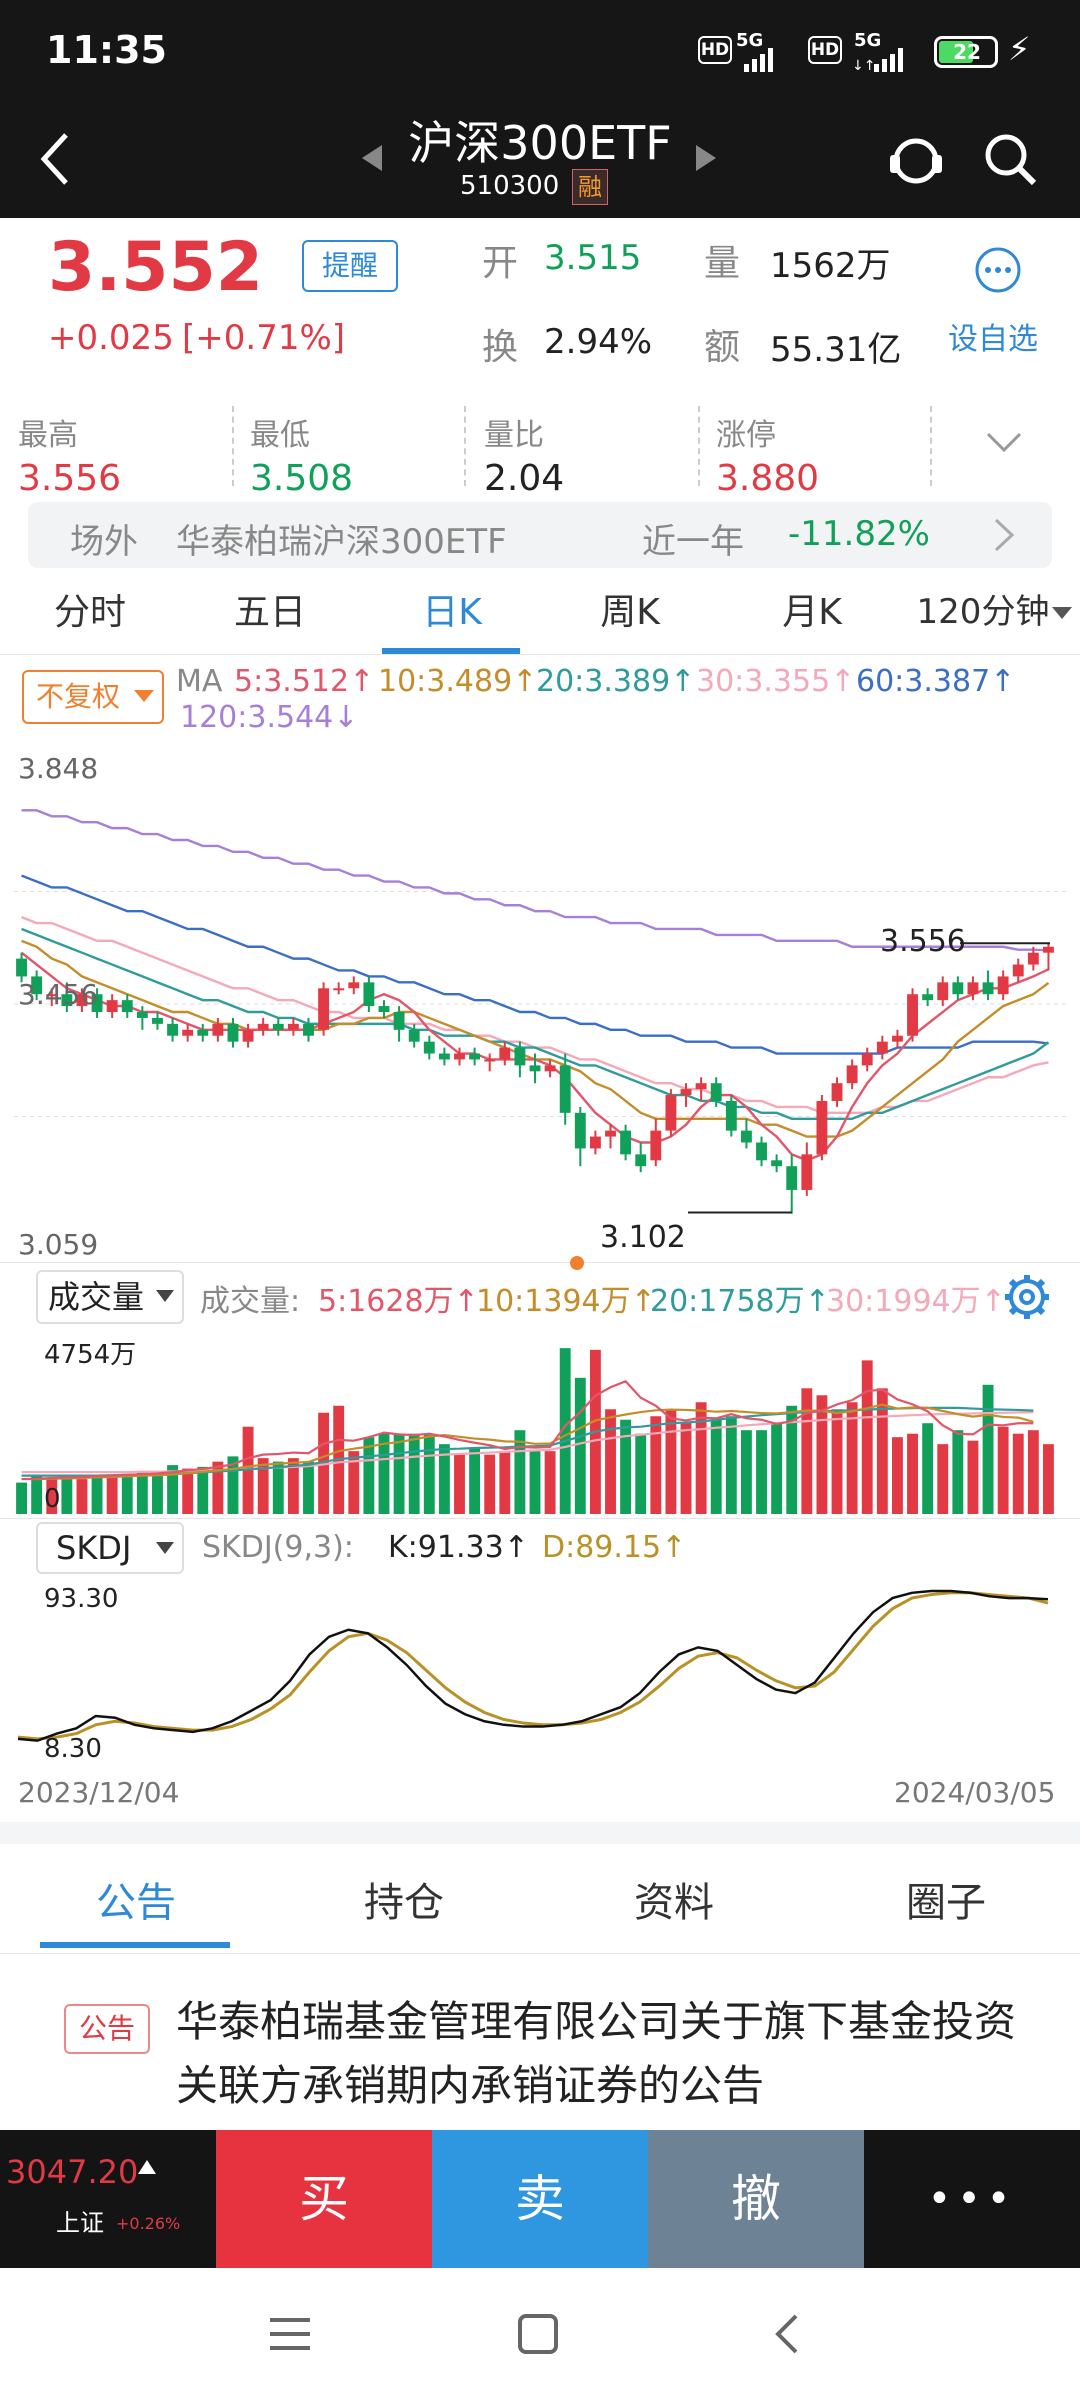 This screenshot has width=1080, height=2400. Describe the element at coordinates (972, 2199) in the screenshot. I see `more-button: •••` at that location.